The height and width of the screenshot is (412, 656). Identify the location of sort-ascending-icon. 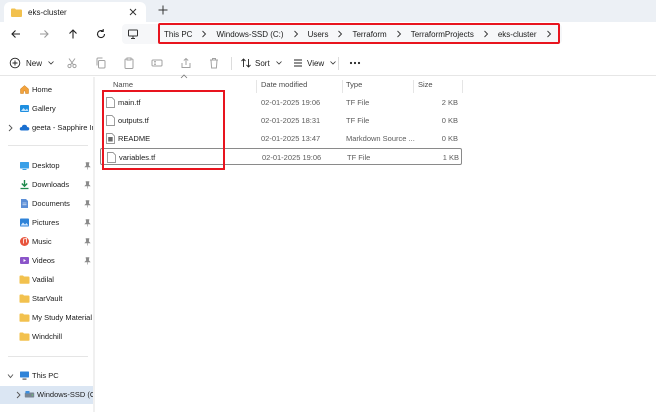
(184, 76).